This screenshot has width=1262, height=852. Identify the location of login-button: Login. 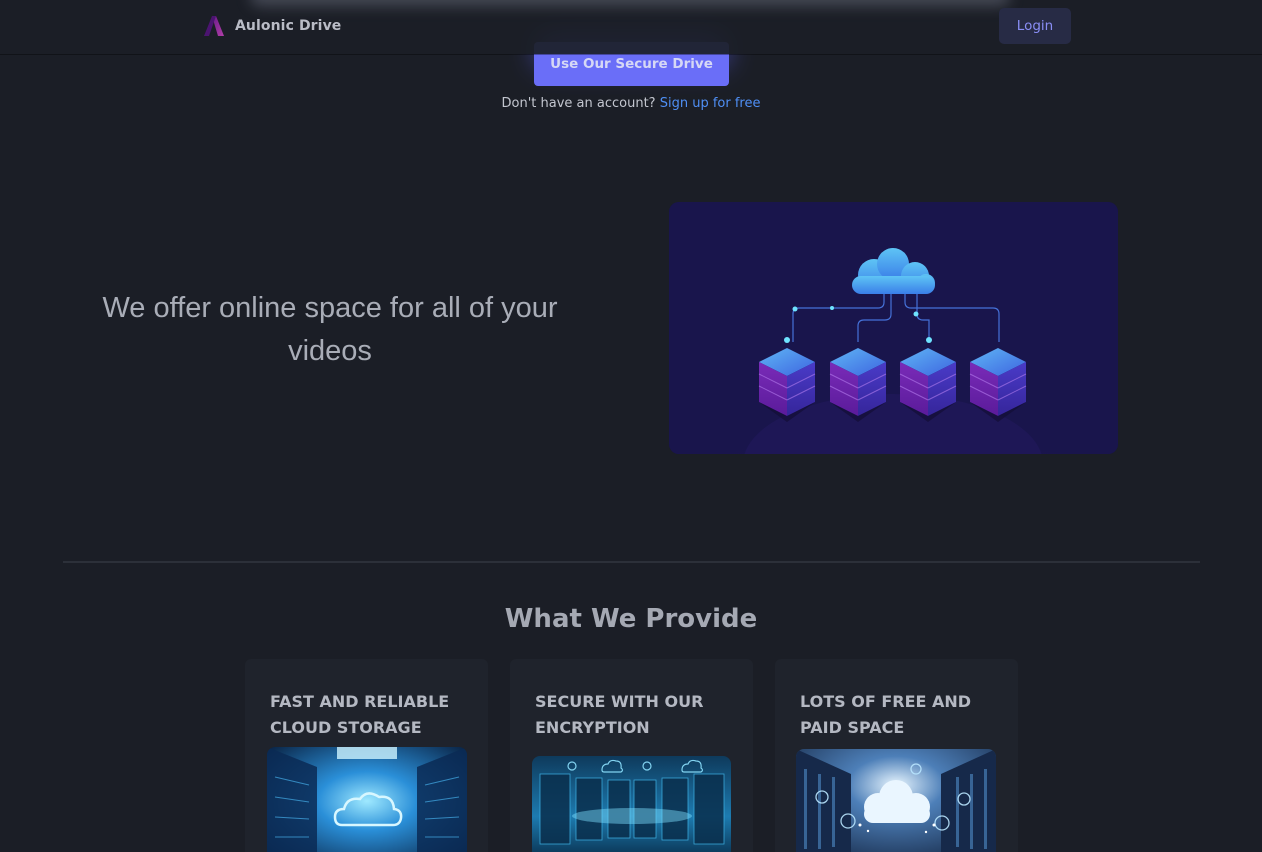
(1035, 26).